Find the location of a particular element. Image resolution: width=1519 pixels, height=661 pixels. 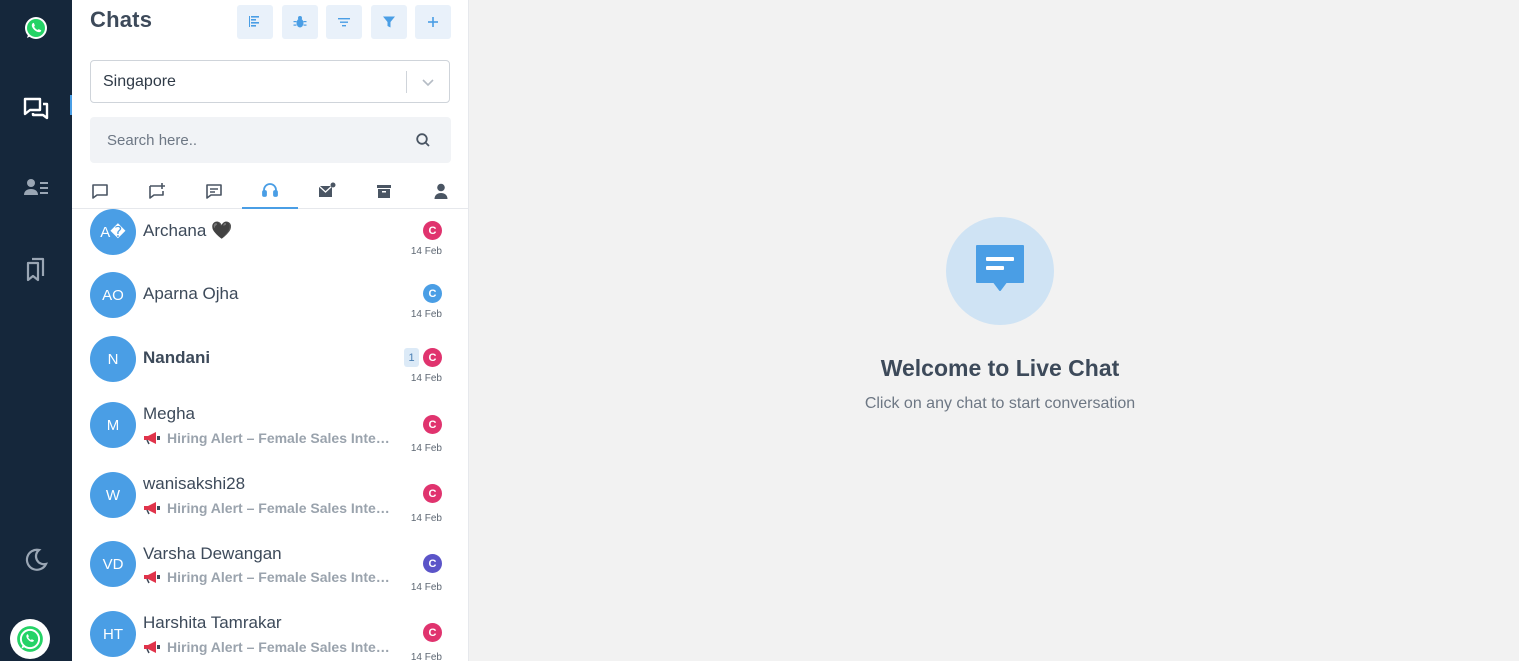

align-button is located at coordinates (255, 22).